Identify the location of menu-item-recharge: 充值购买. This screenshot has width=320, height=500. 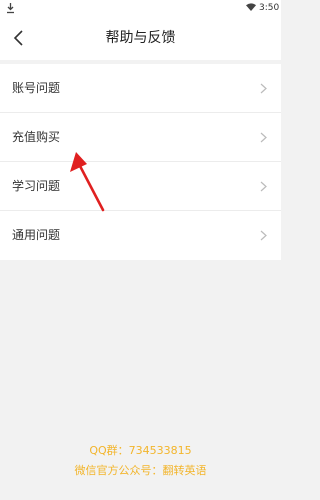
(140, 137).